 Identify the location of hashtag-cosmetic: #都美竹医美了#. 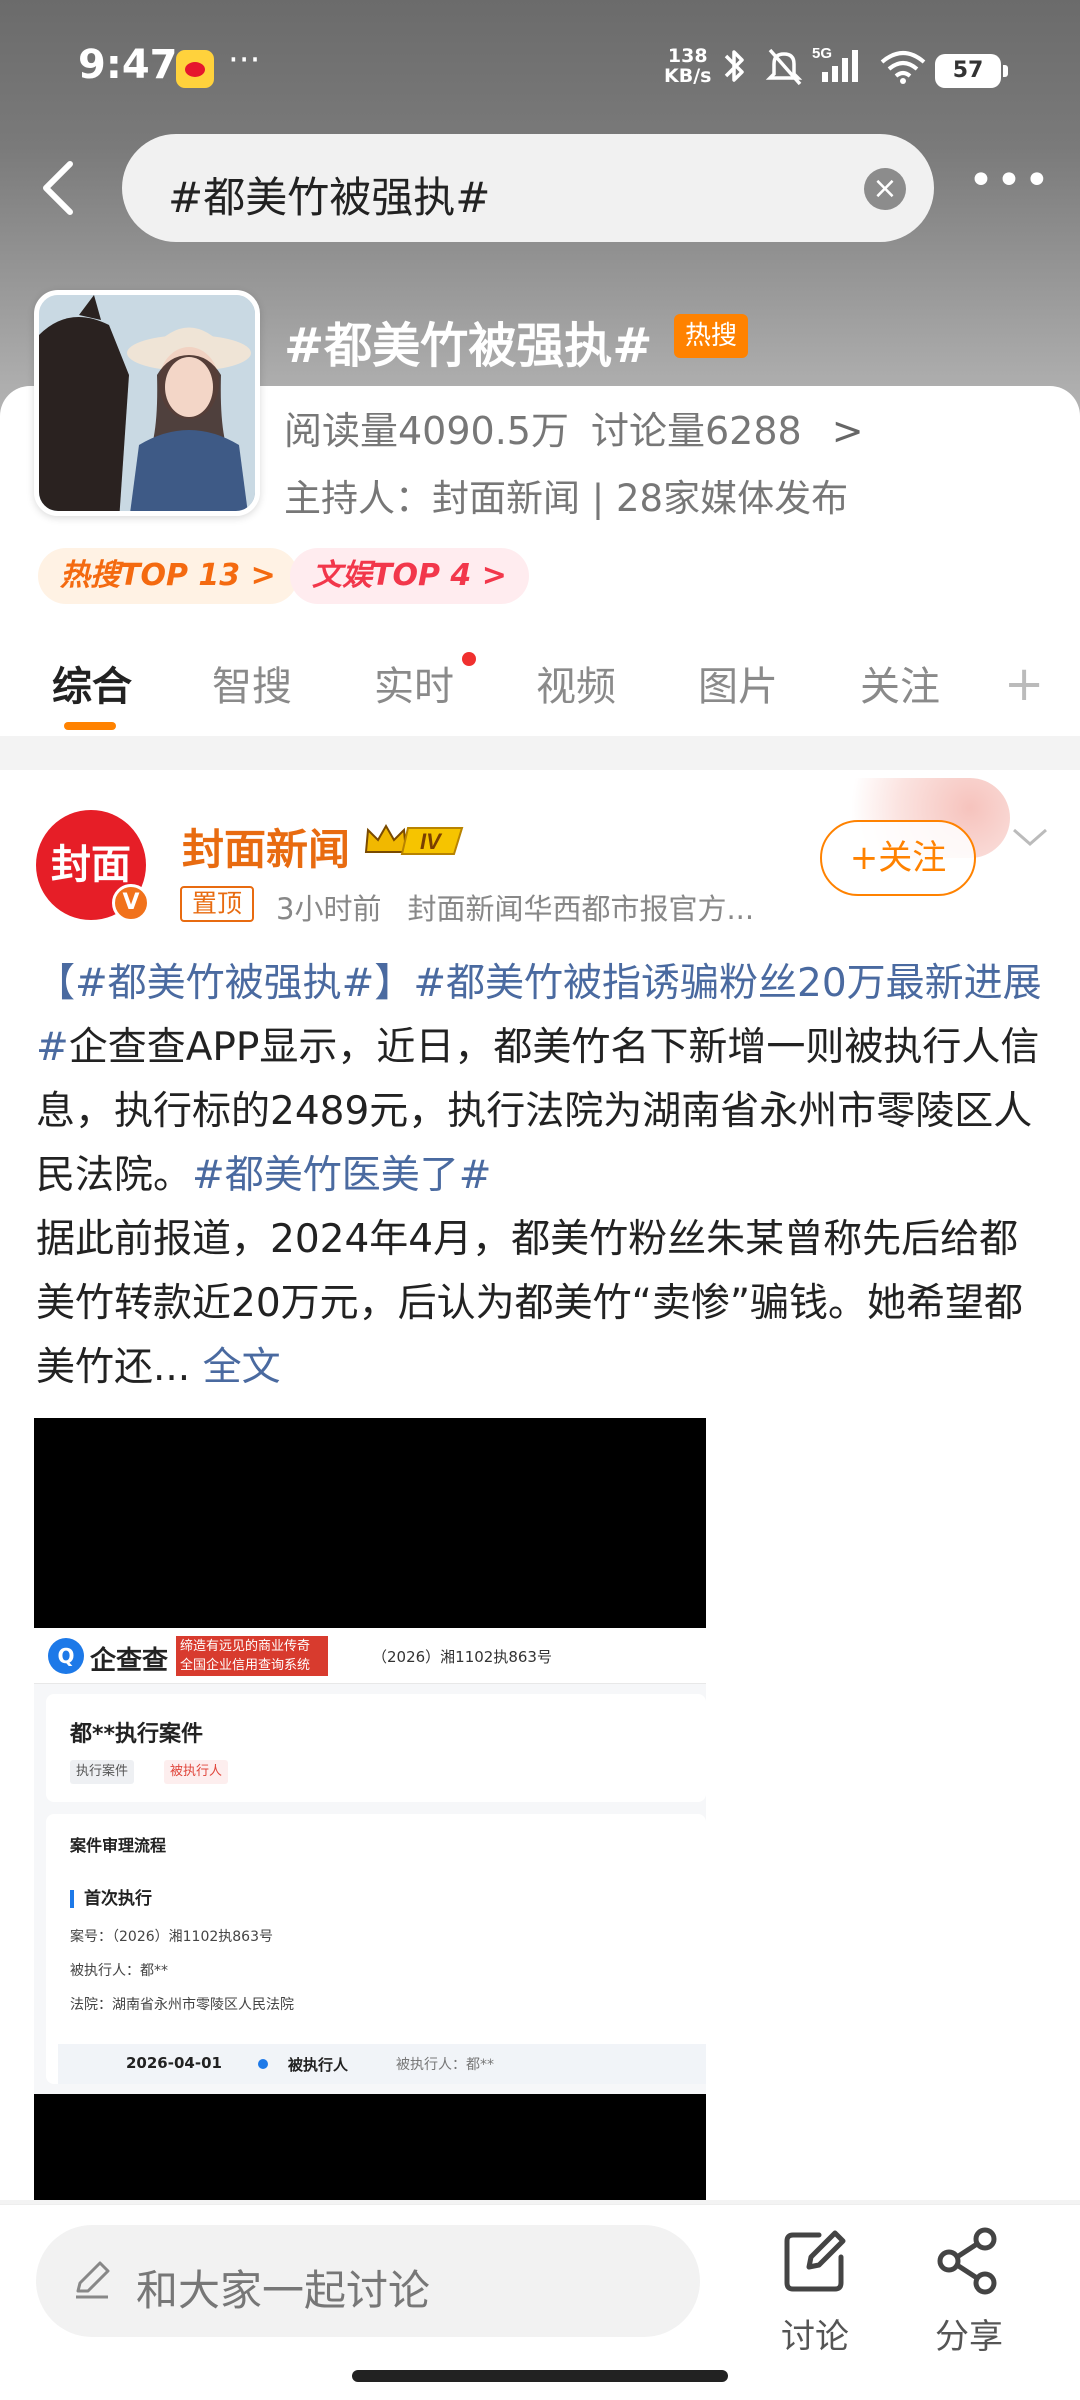
(341, 1175).